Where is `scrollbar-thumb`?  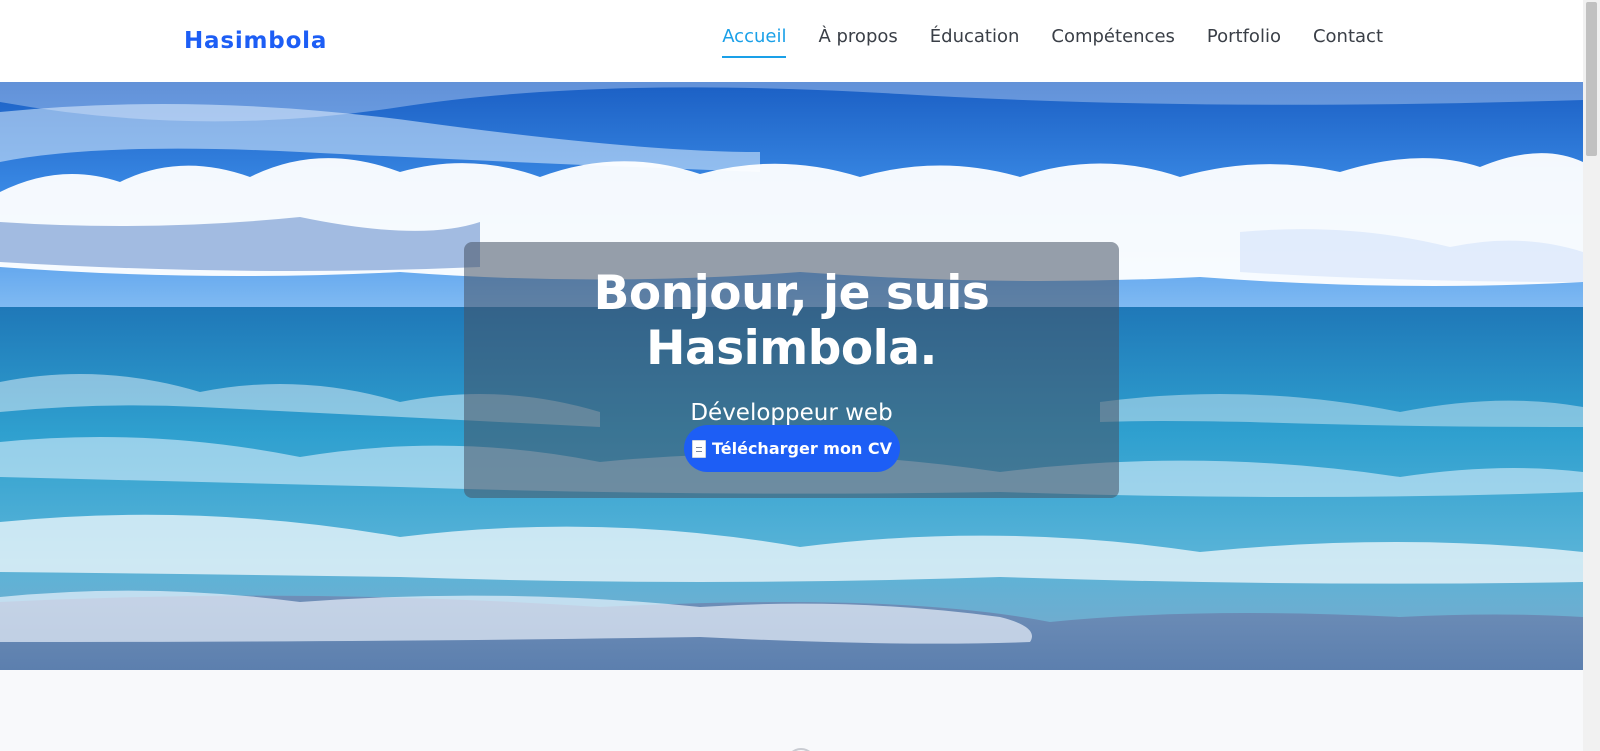 scrollbar-thumb is located at coordinates (1591, 79).